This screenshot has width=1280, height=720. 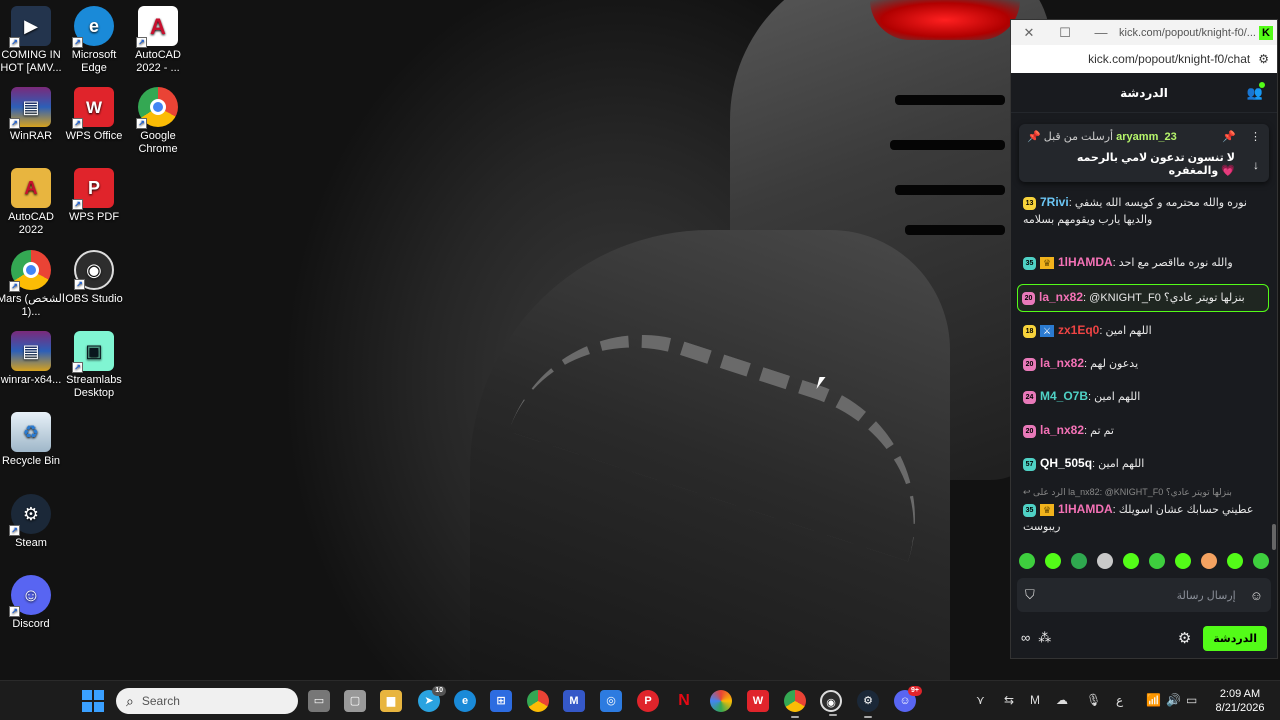 I want to click on address-bar: kick.com/popout/knight-f0/chat ⚙, so click(x=1144, y=59).